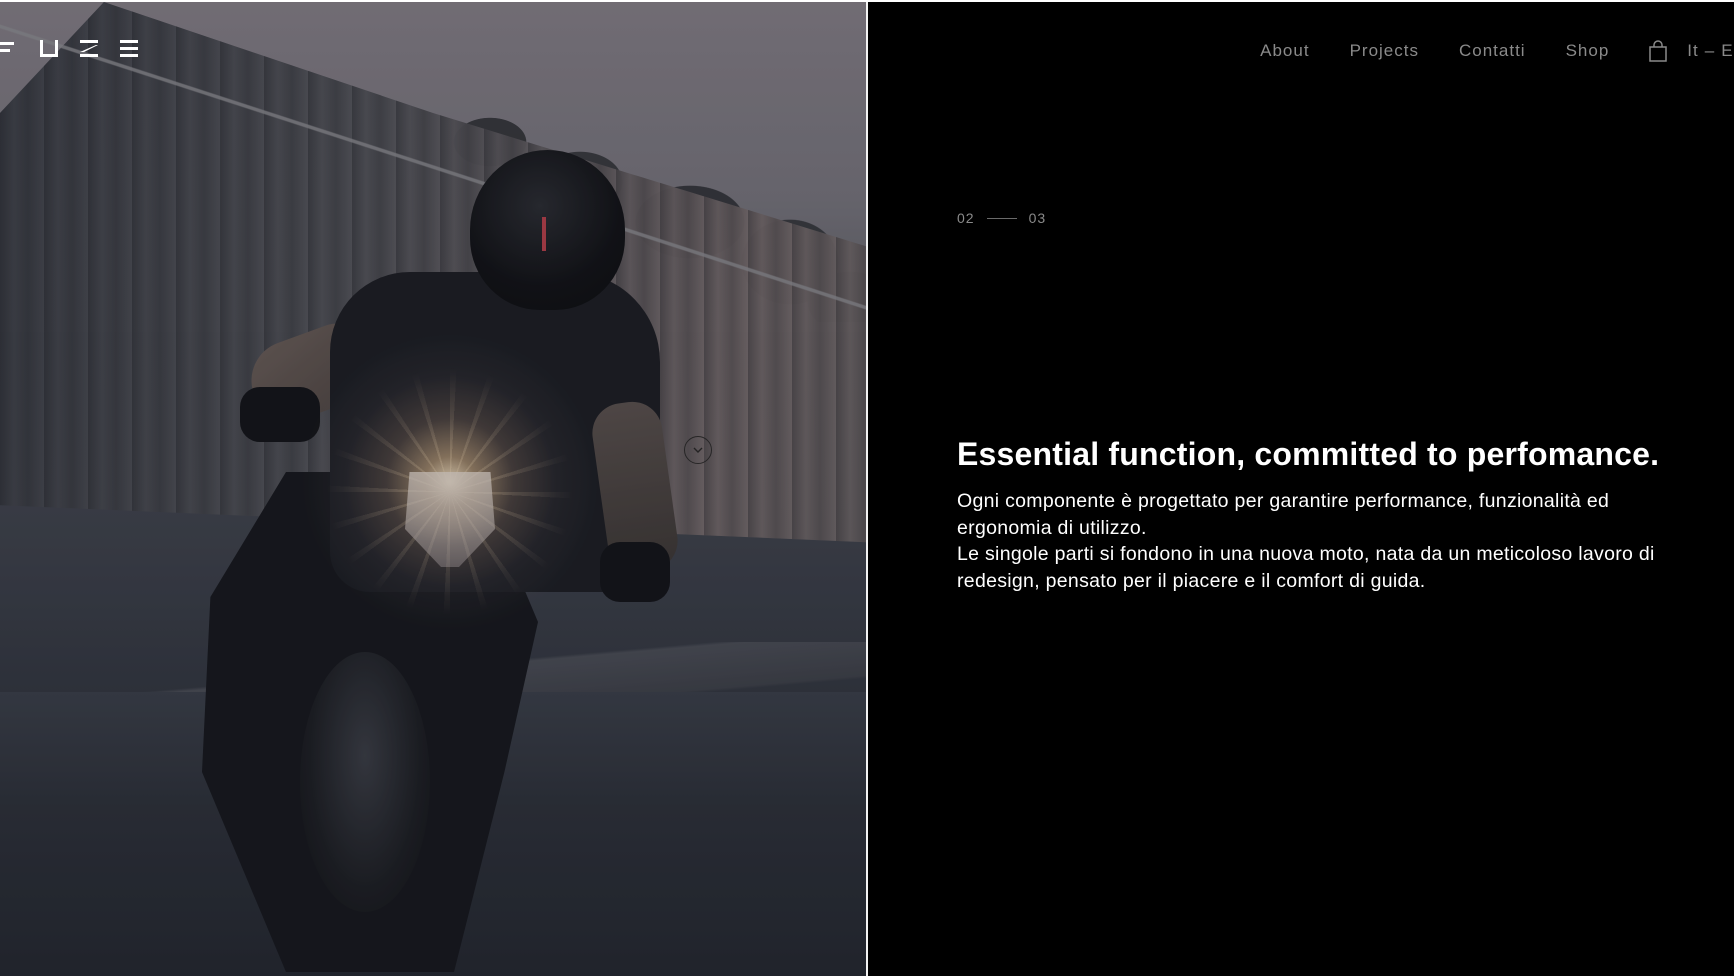 The height and width of the screenshot is (976, 1734). I want to click on lang-en: En, so click(1727, 51).